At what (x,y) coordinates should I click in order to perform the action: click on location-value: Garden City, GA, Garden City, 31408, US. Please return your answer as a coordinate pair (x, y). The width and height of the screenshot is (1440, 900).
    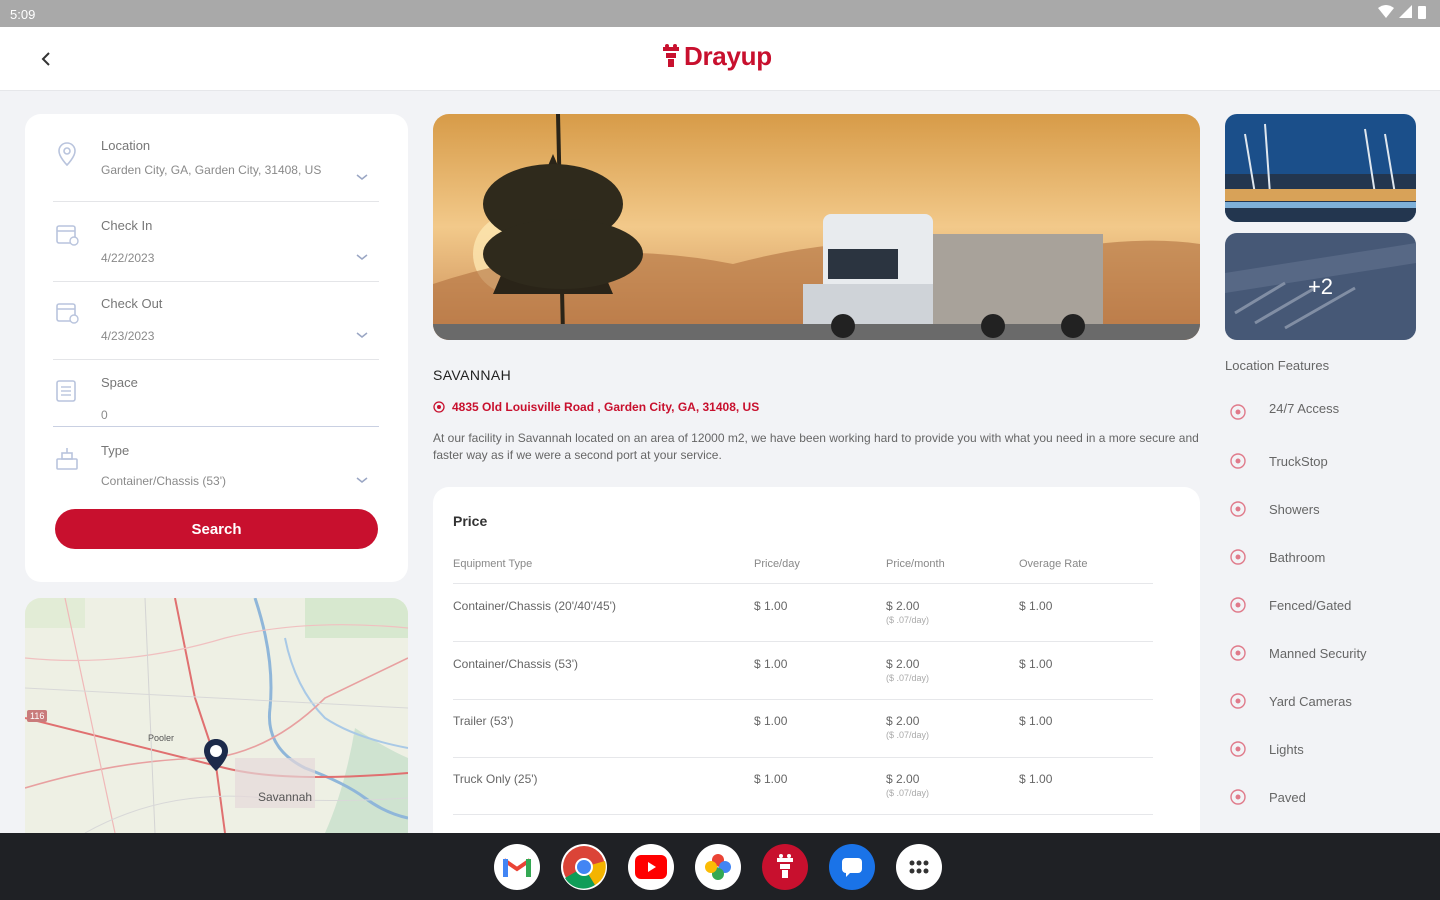
    Looking at the image, I should click on (211, 170).